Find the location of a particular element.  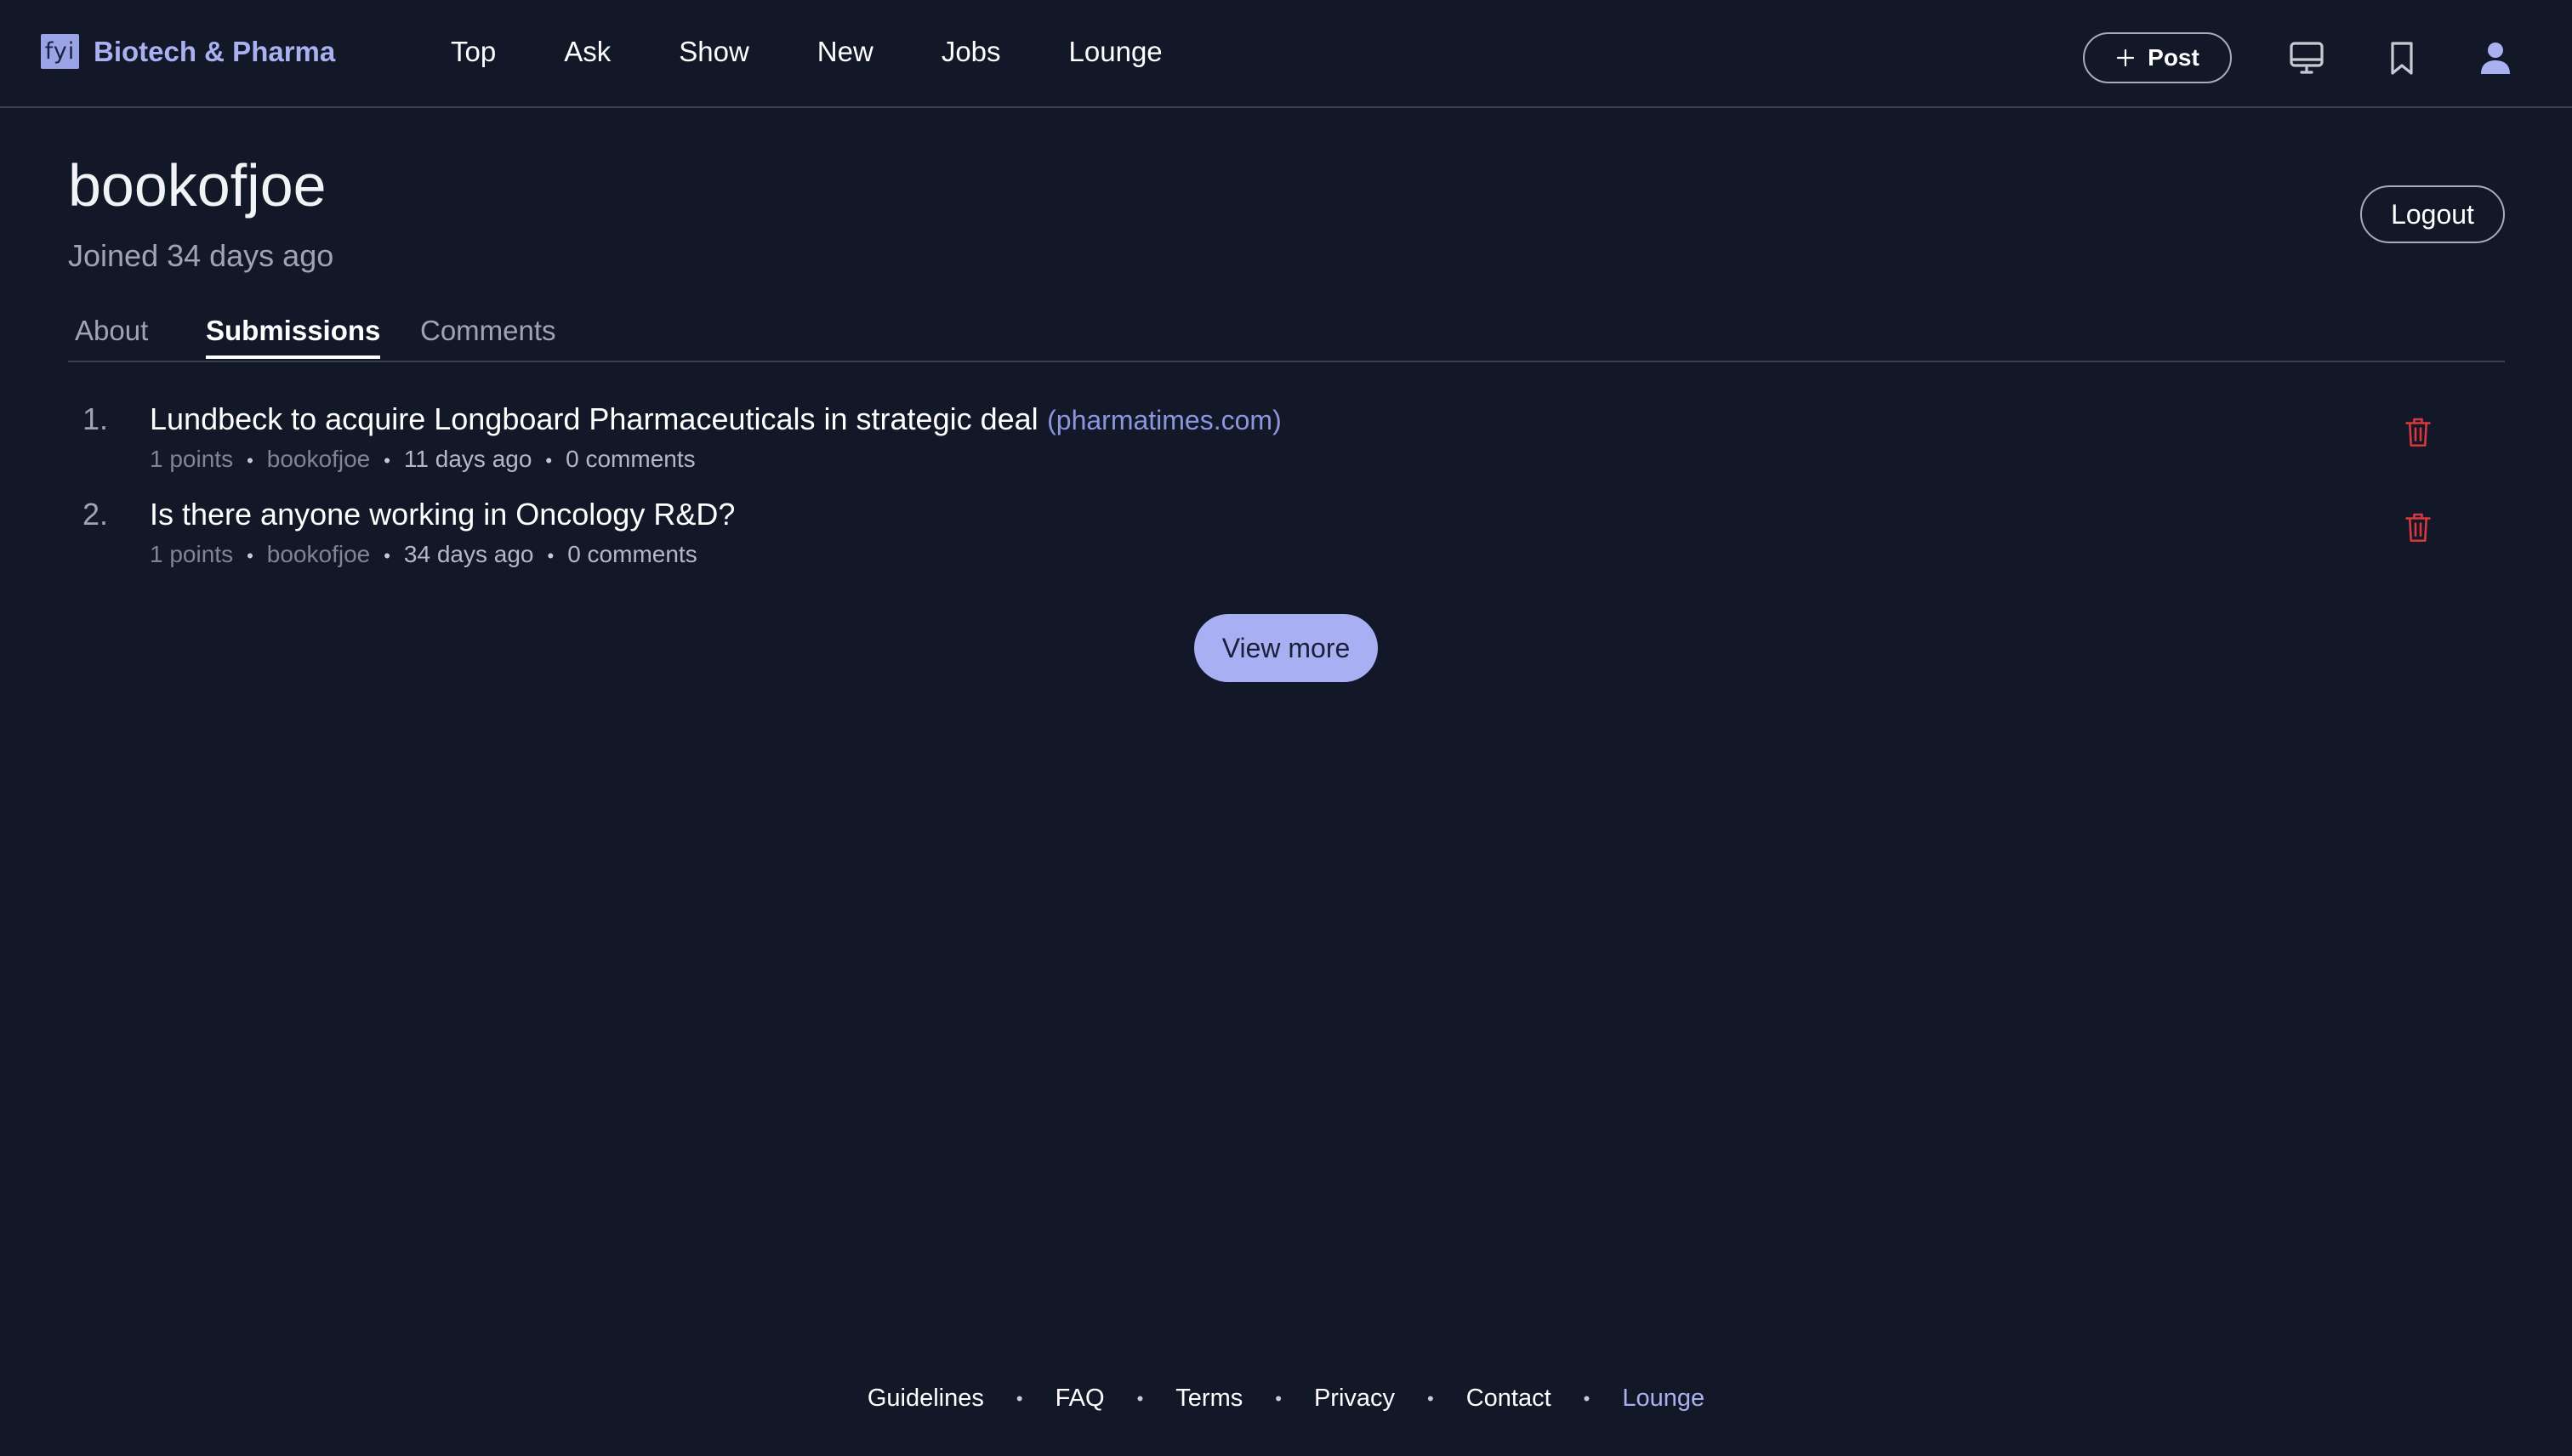

nav-top: Top is located at coordinates (474, 52).